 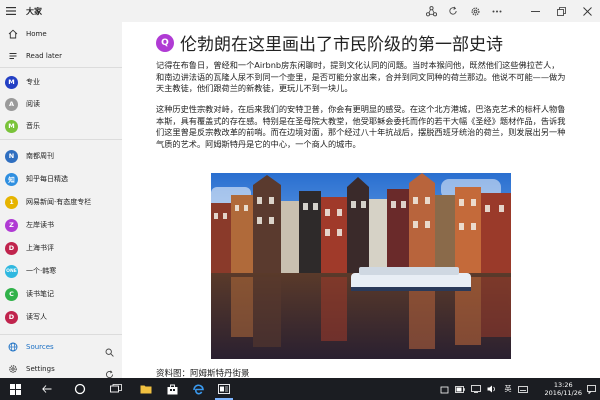 What do you see at coordinates (40, 248) in the screenshot?
I see `sidebar-item-label: 上海书评` at bounding box center [40, 248].